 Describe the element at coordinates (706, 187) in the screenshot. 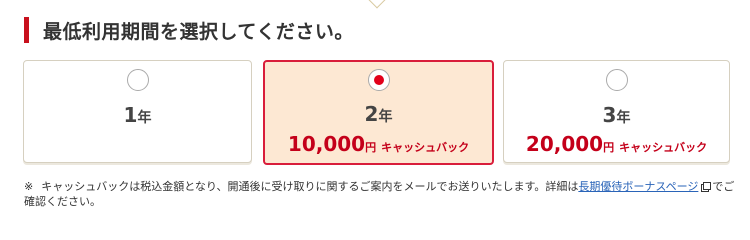

I see `external-link-icon` at that location.